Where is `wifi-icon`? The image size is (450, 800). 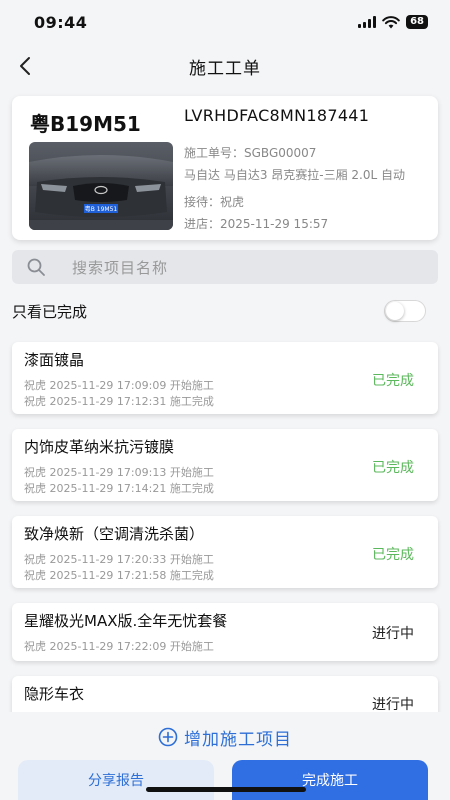
wifi-icon is located at coordinates (391, 21).